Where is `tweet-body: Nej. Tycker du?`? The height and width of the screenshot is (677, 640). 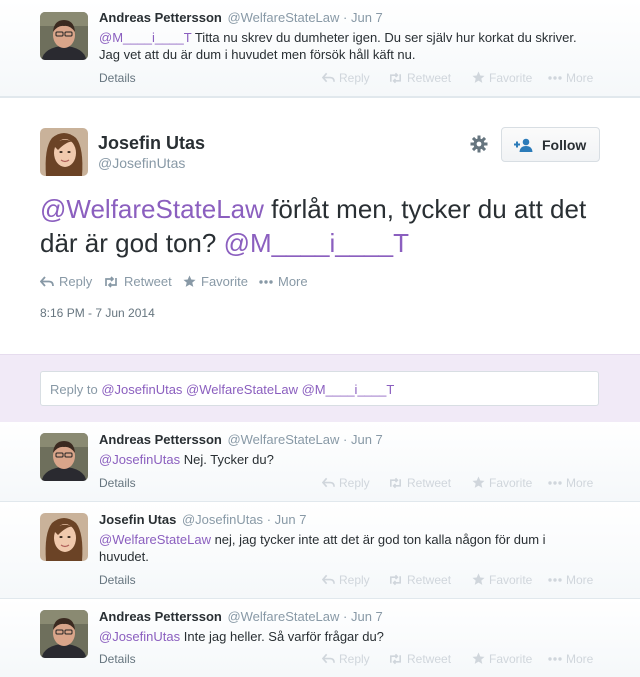
tweet-body: Nej. Tycker du? is located at coordinates (227, 459).